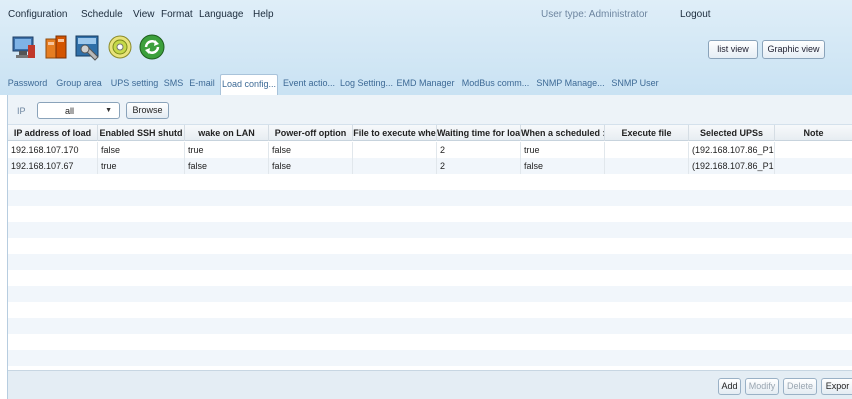 The height and width of the screenshot is (399, 852). I want to click on menu-format: Format, so click(177, 14).